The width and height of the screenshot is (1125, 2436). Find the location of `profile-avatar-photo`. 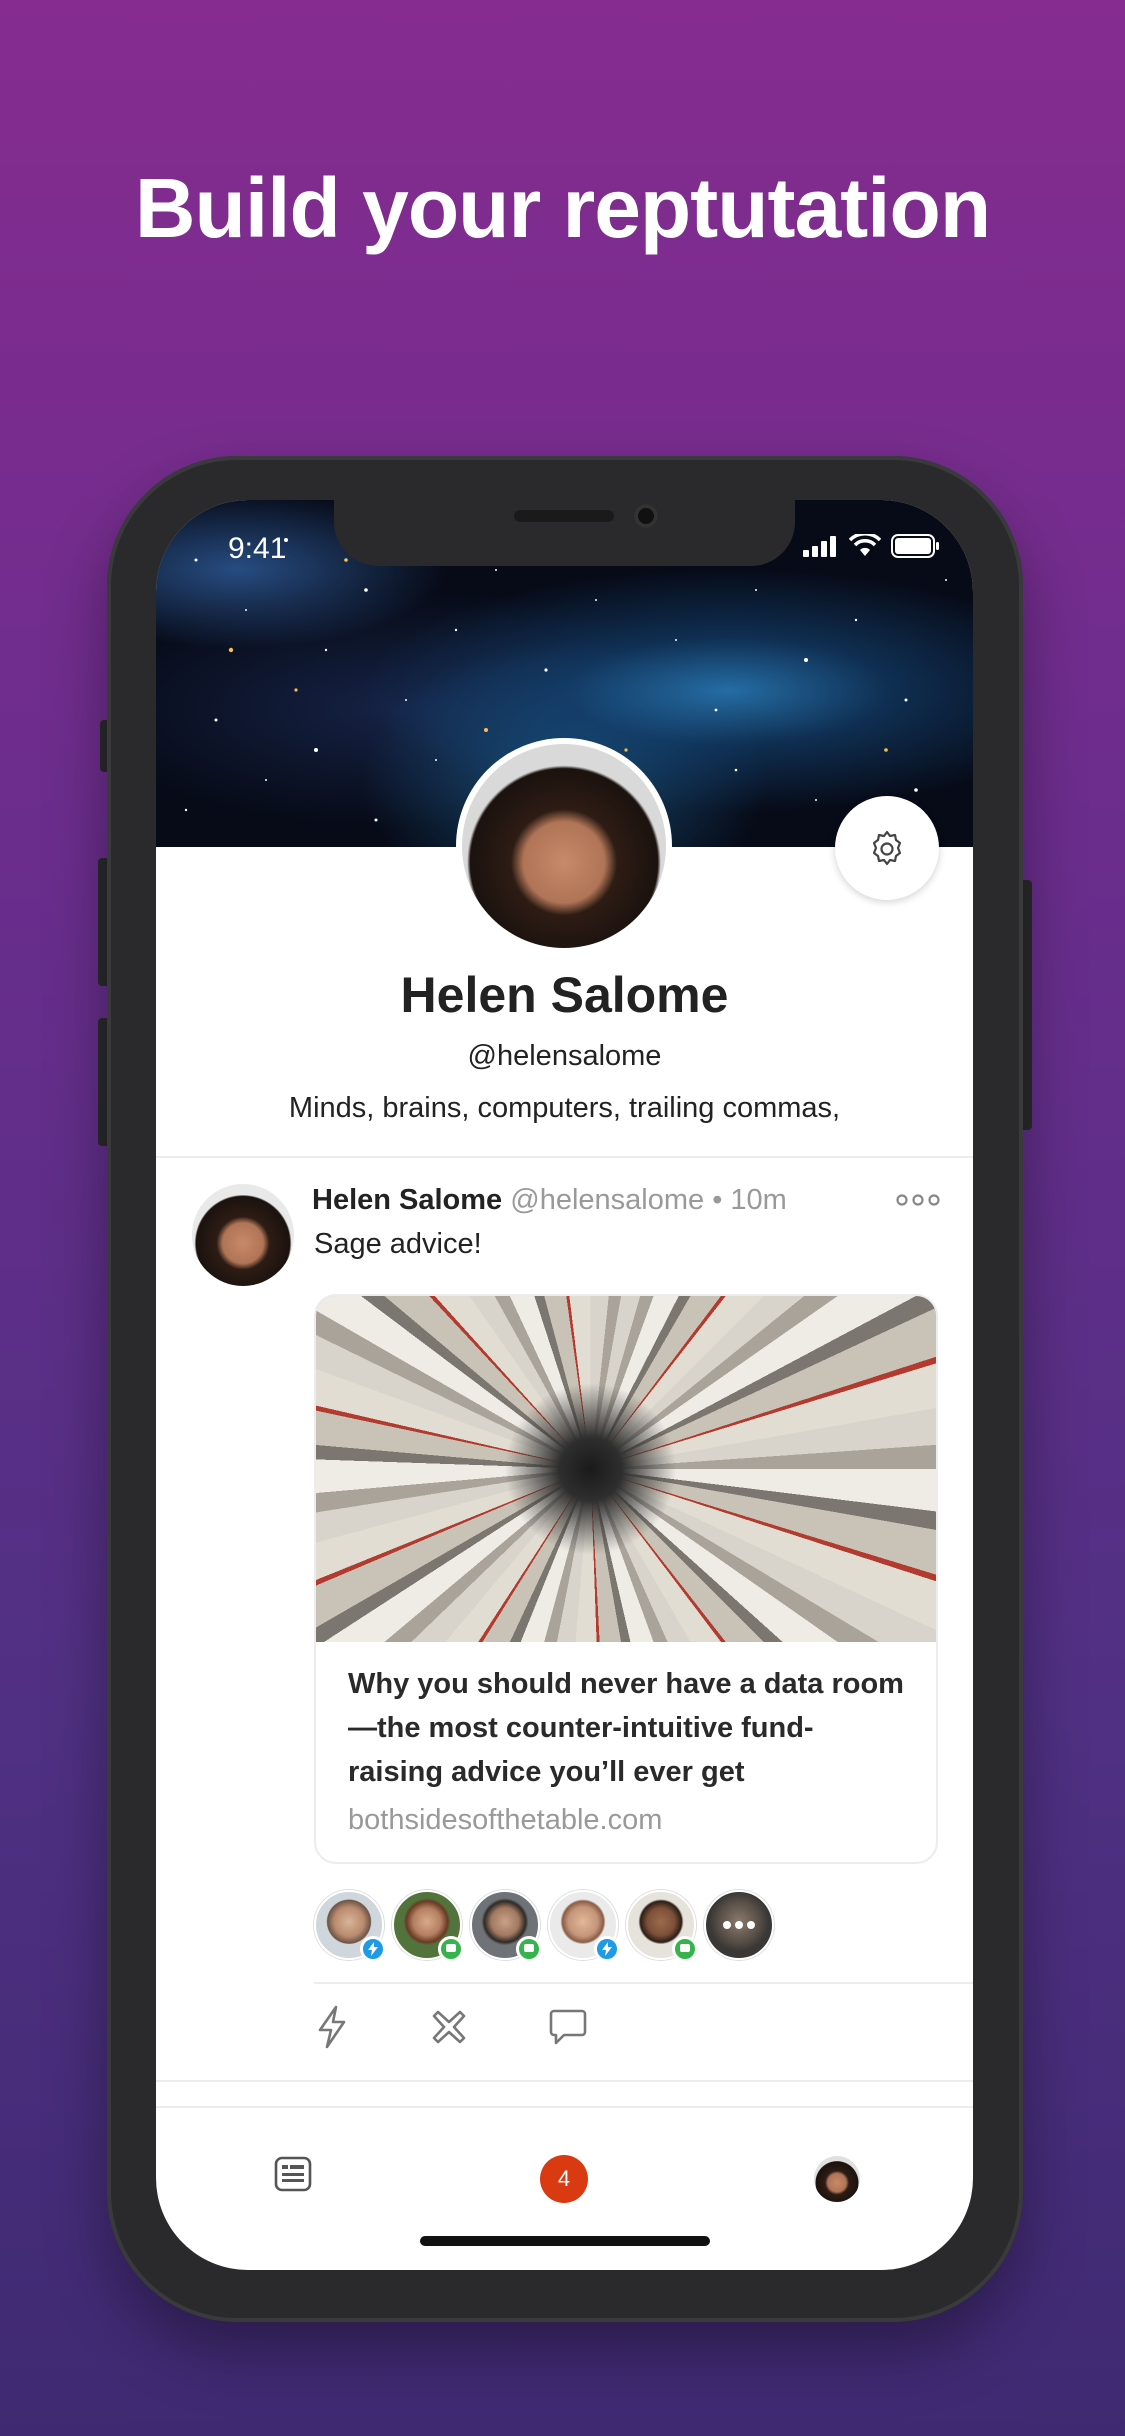

profile-avatar-photo is located at coordinates (564, 846).